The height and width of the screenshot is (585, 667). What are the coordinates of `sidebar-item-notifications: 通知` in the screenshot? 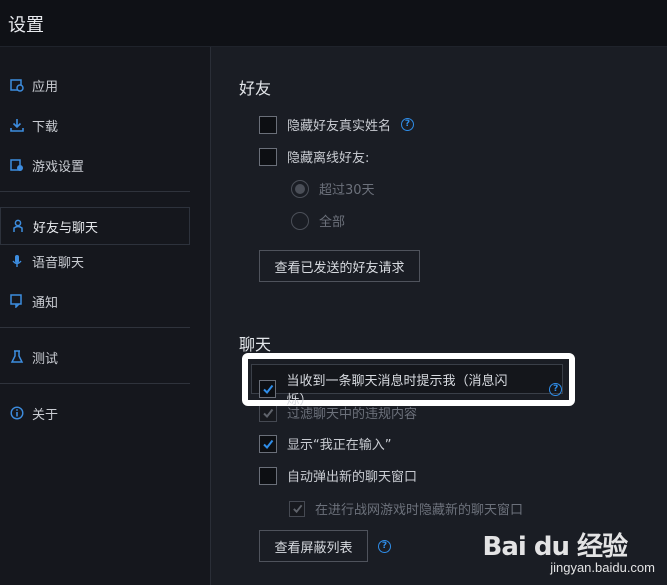 It's located at (95, 301).